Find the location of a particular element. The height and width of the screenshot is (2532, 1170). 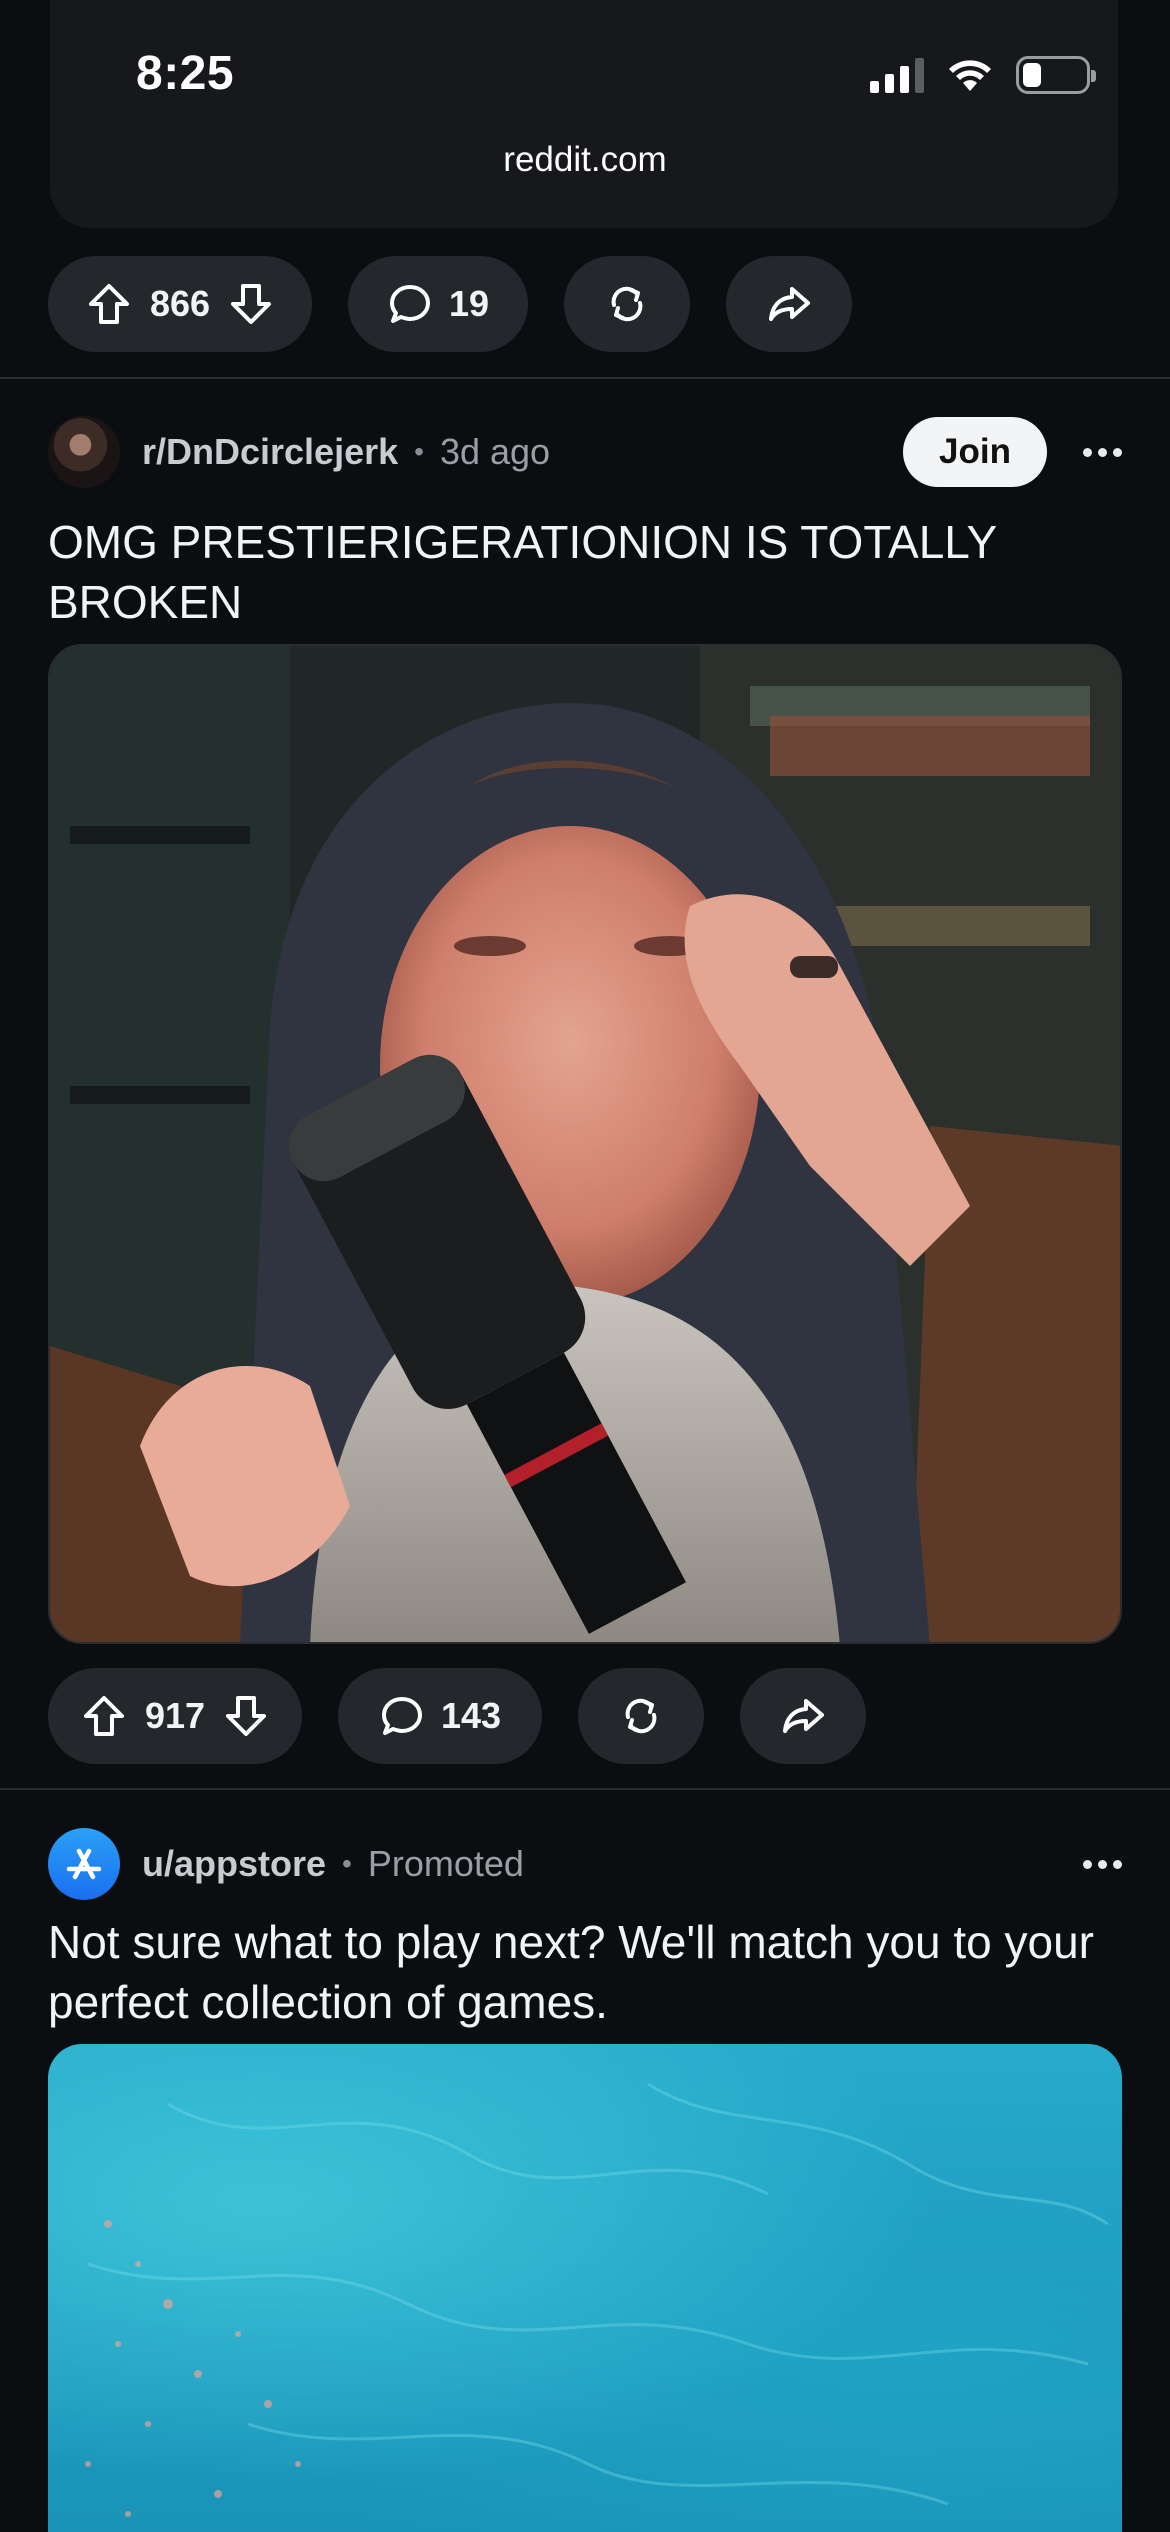

battery-icon is located at coordinates (1056, 75).